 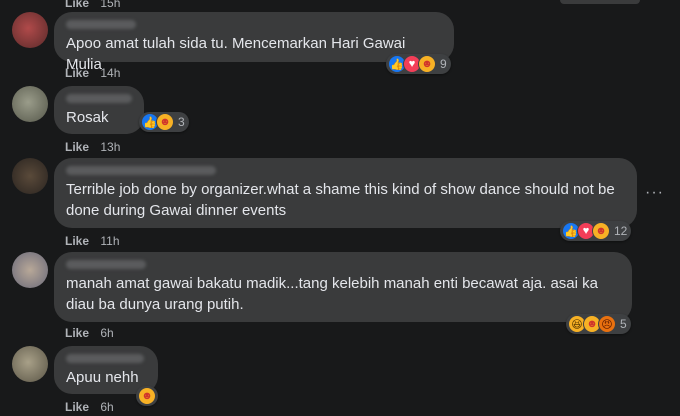 I want to click on comment-text: Apuu nehh, so click(x=102, y=377).